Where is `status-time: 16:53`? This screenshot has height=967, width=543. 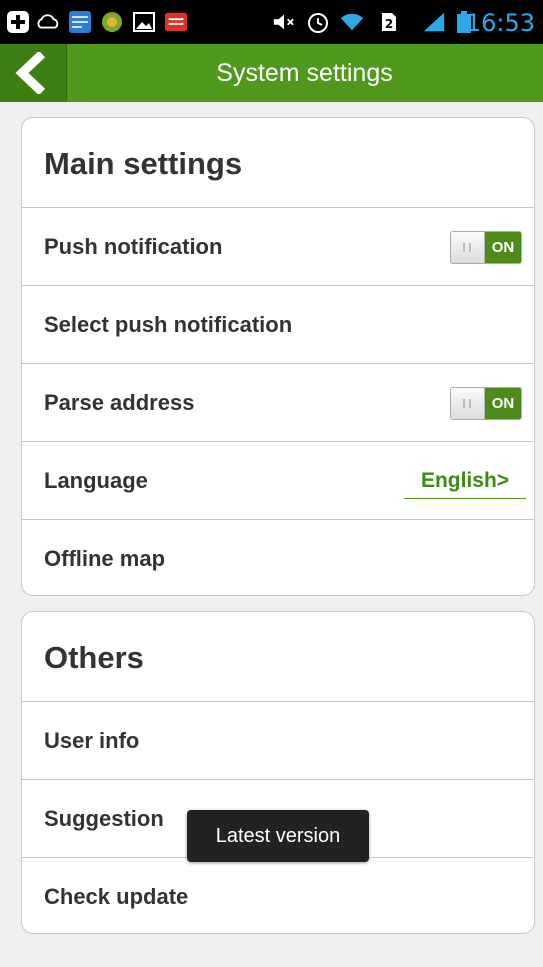
status-time: 16:53 is located at coordinates (500, 23).